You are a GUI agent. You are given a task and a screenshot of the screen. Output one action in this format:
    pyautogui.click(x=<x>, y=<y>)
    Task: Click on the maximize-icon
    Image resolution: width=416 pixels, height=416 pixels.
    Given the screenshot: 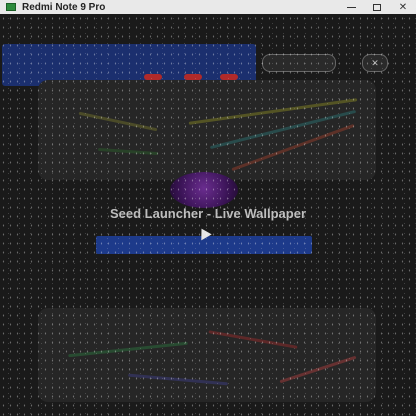 What is the action you would take?
    pyautogui.click(x=377, y=7)
    